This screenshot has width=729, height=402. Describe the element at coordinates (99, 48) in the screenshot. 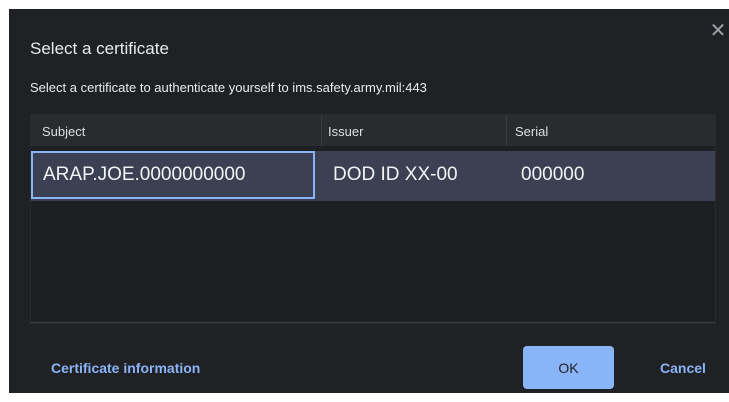

I see `dialog-title: Select a certificate` at that location.